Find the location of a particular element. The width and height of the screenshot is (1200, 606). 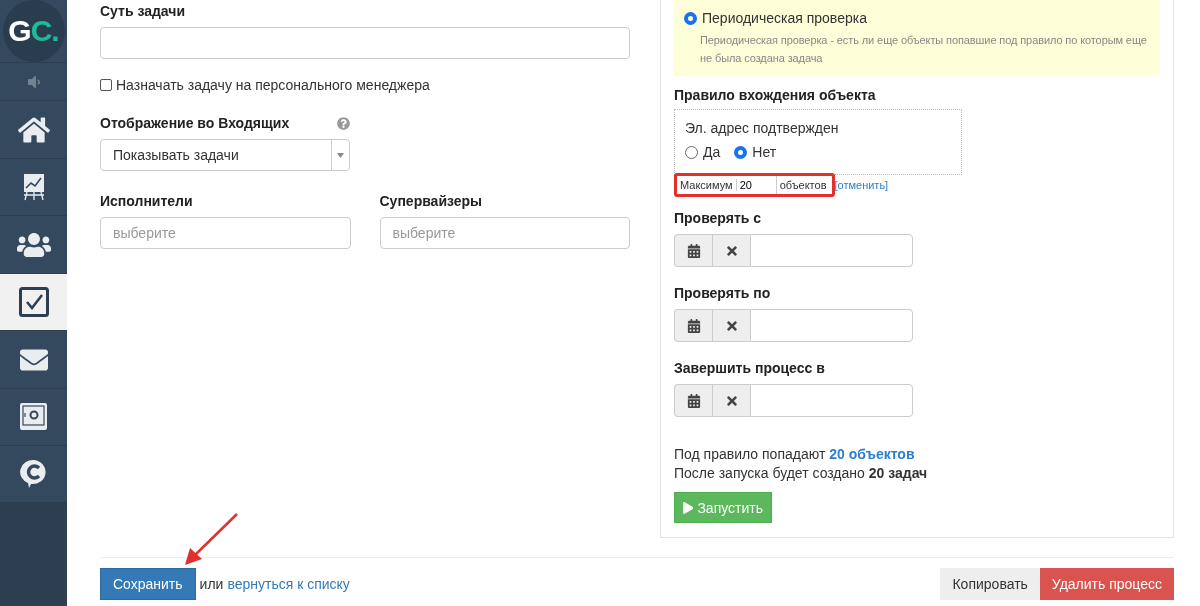

maximum-label: Максимум is located at coordinates (707, 184).